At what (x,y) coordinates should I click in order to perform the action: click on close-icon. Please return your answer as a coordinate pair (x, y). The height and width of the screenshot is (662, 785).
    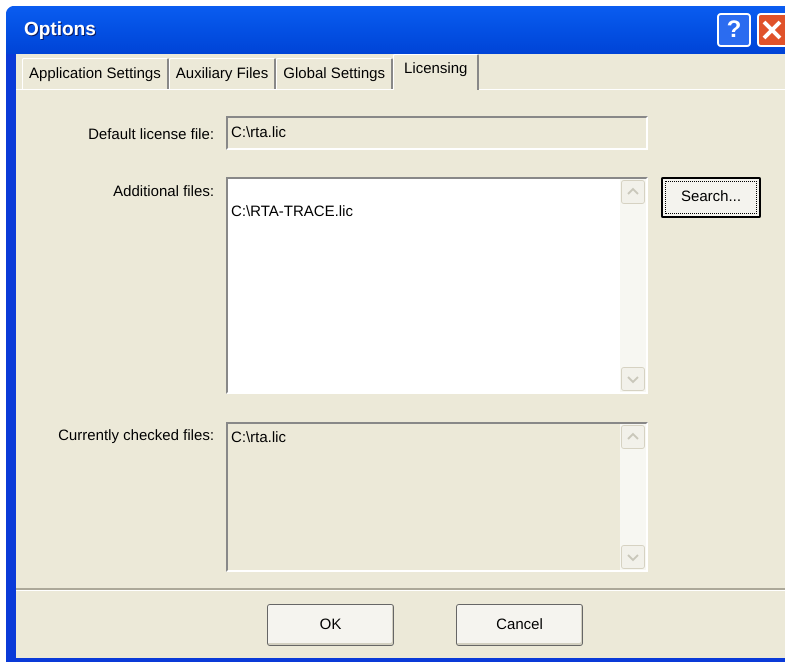
    Looking at the image, I should click on (772, 30).